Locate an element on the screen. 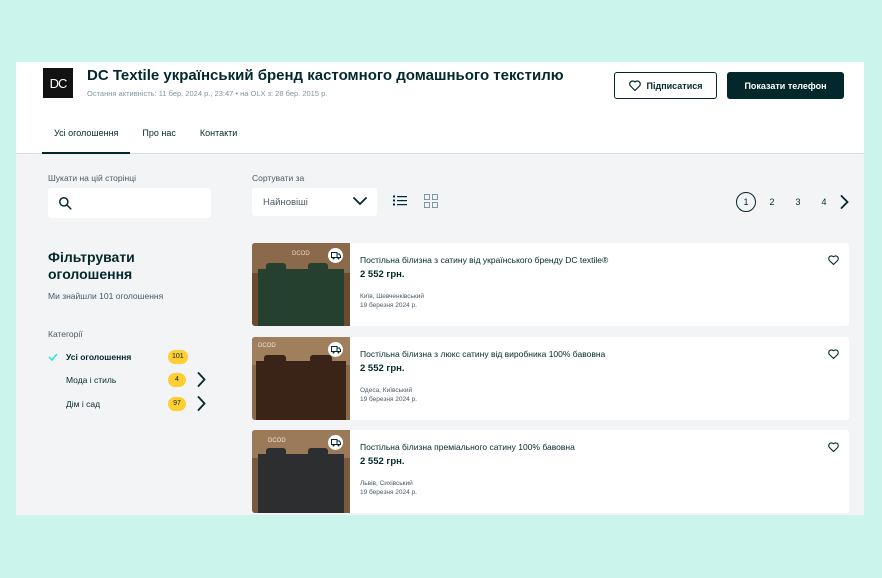  results-count: Ми знайшли 101 оголошення is located at coordinates (106, 296).